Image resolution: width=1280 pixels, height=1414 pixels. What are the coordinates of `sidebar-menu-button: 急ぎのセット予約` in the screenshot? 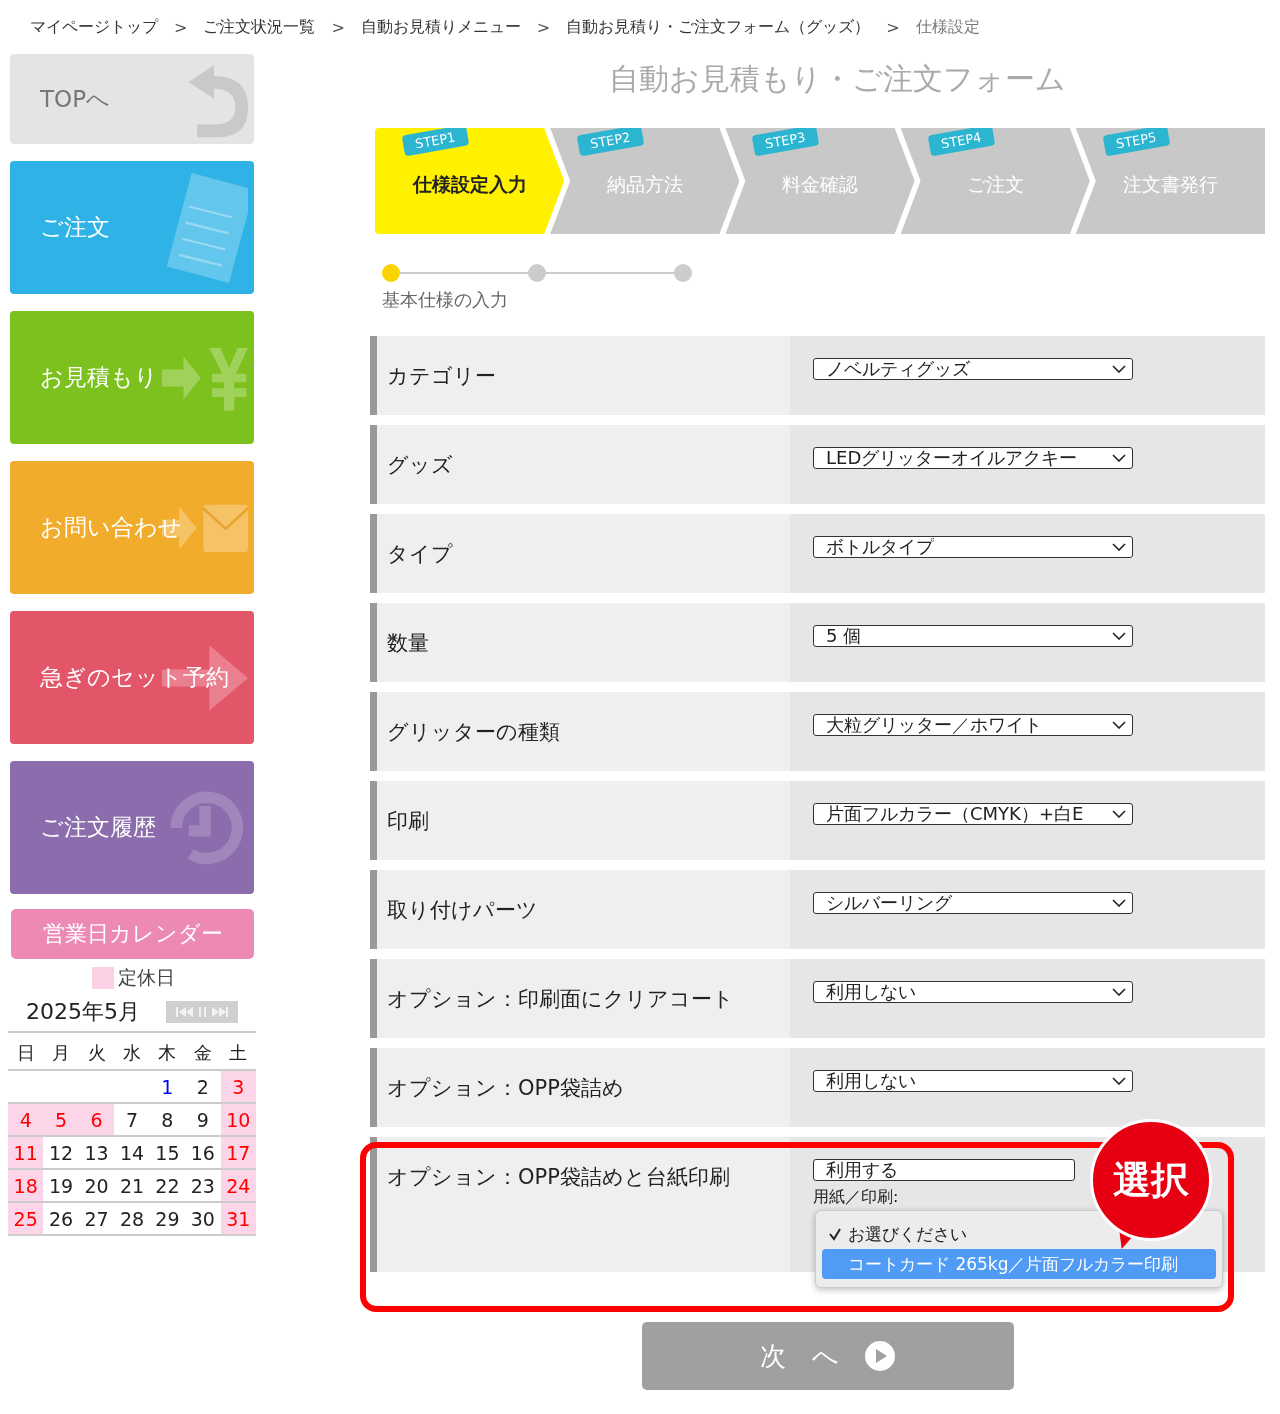 It's located at (132, 677).